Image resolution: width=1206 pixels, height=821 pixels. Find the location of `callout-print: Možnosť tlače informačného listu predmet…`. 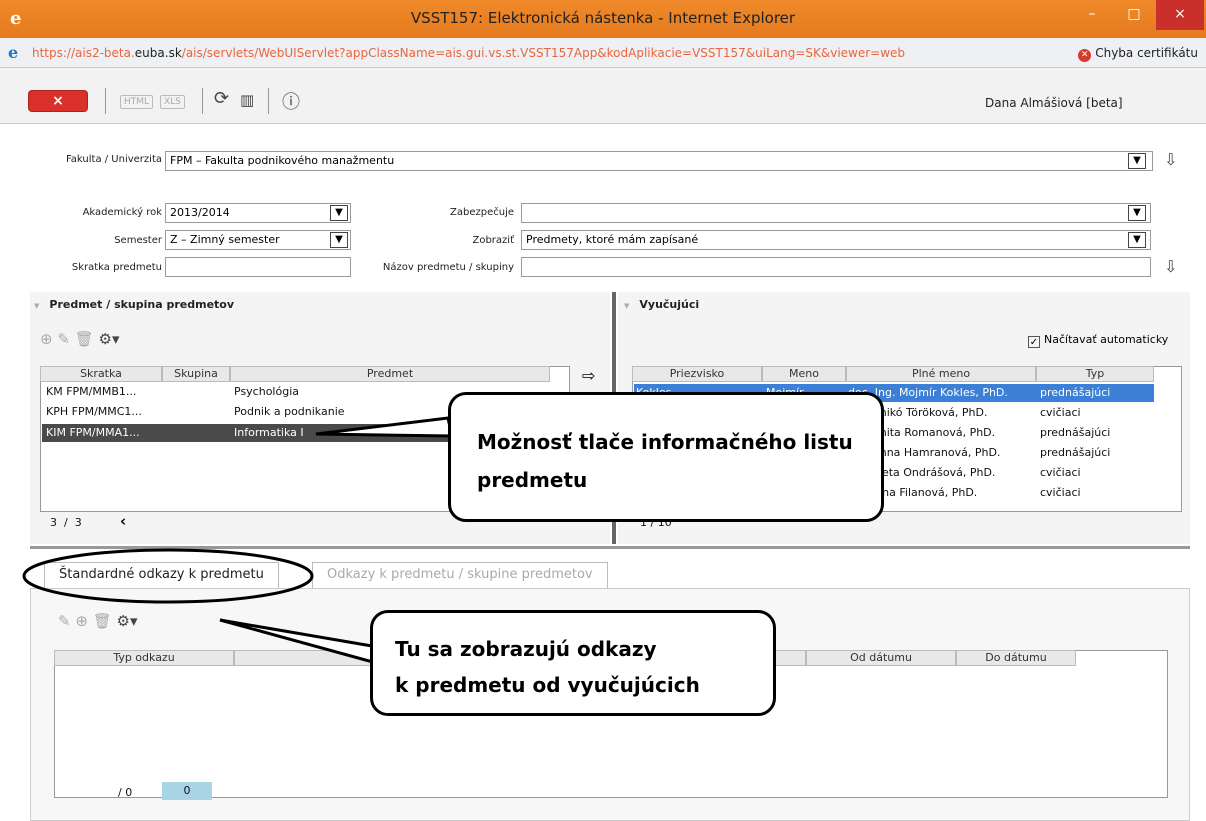

callout-print: Možnosť tlače informačného listu predmet… is located at coordinates (666, 457).